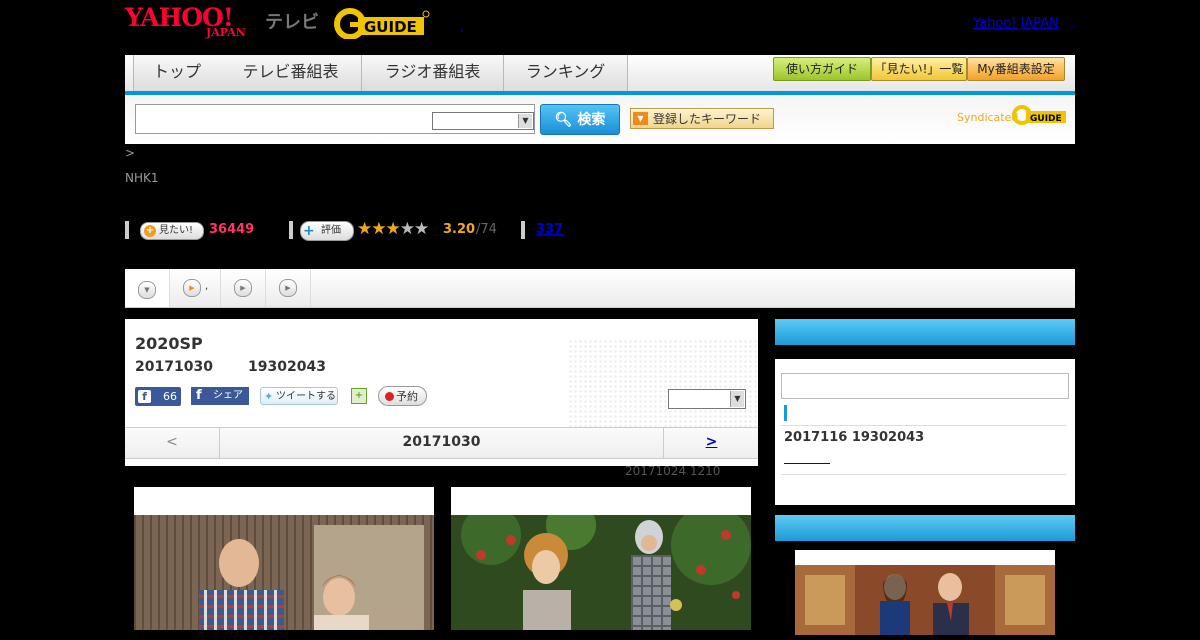 Image resolution: width=1200 pixels, height=640 pixels. I want to click on sidebar-box-1: 2017116 19302043, so click(925, 412).